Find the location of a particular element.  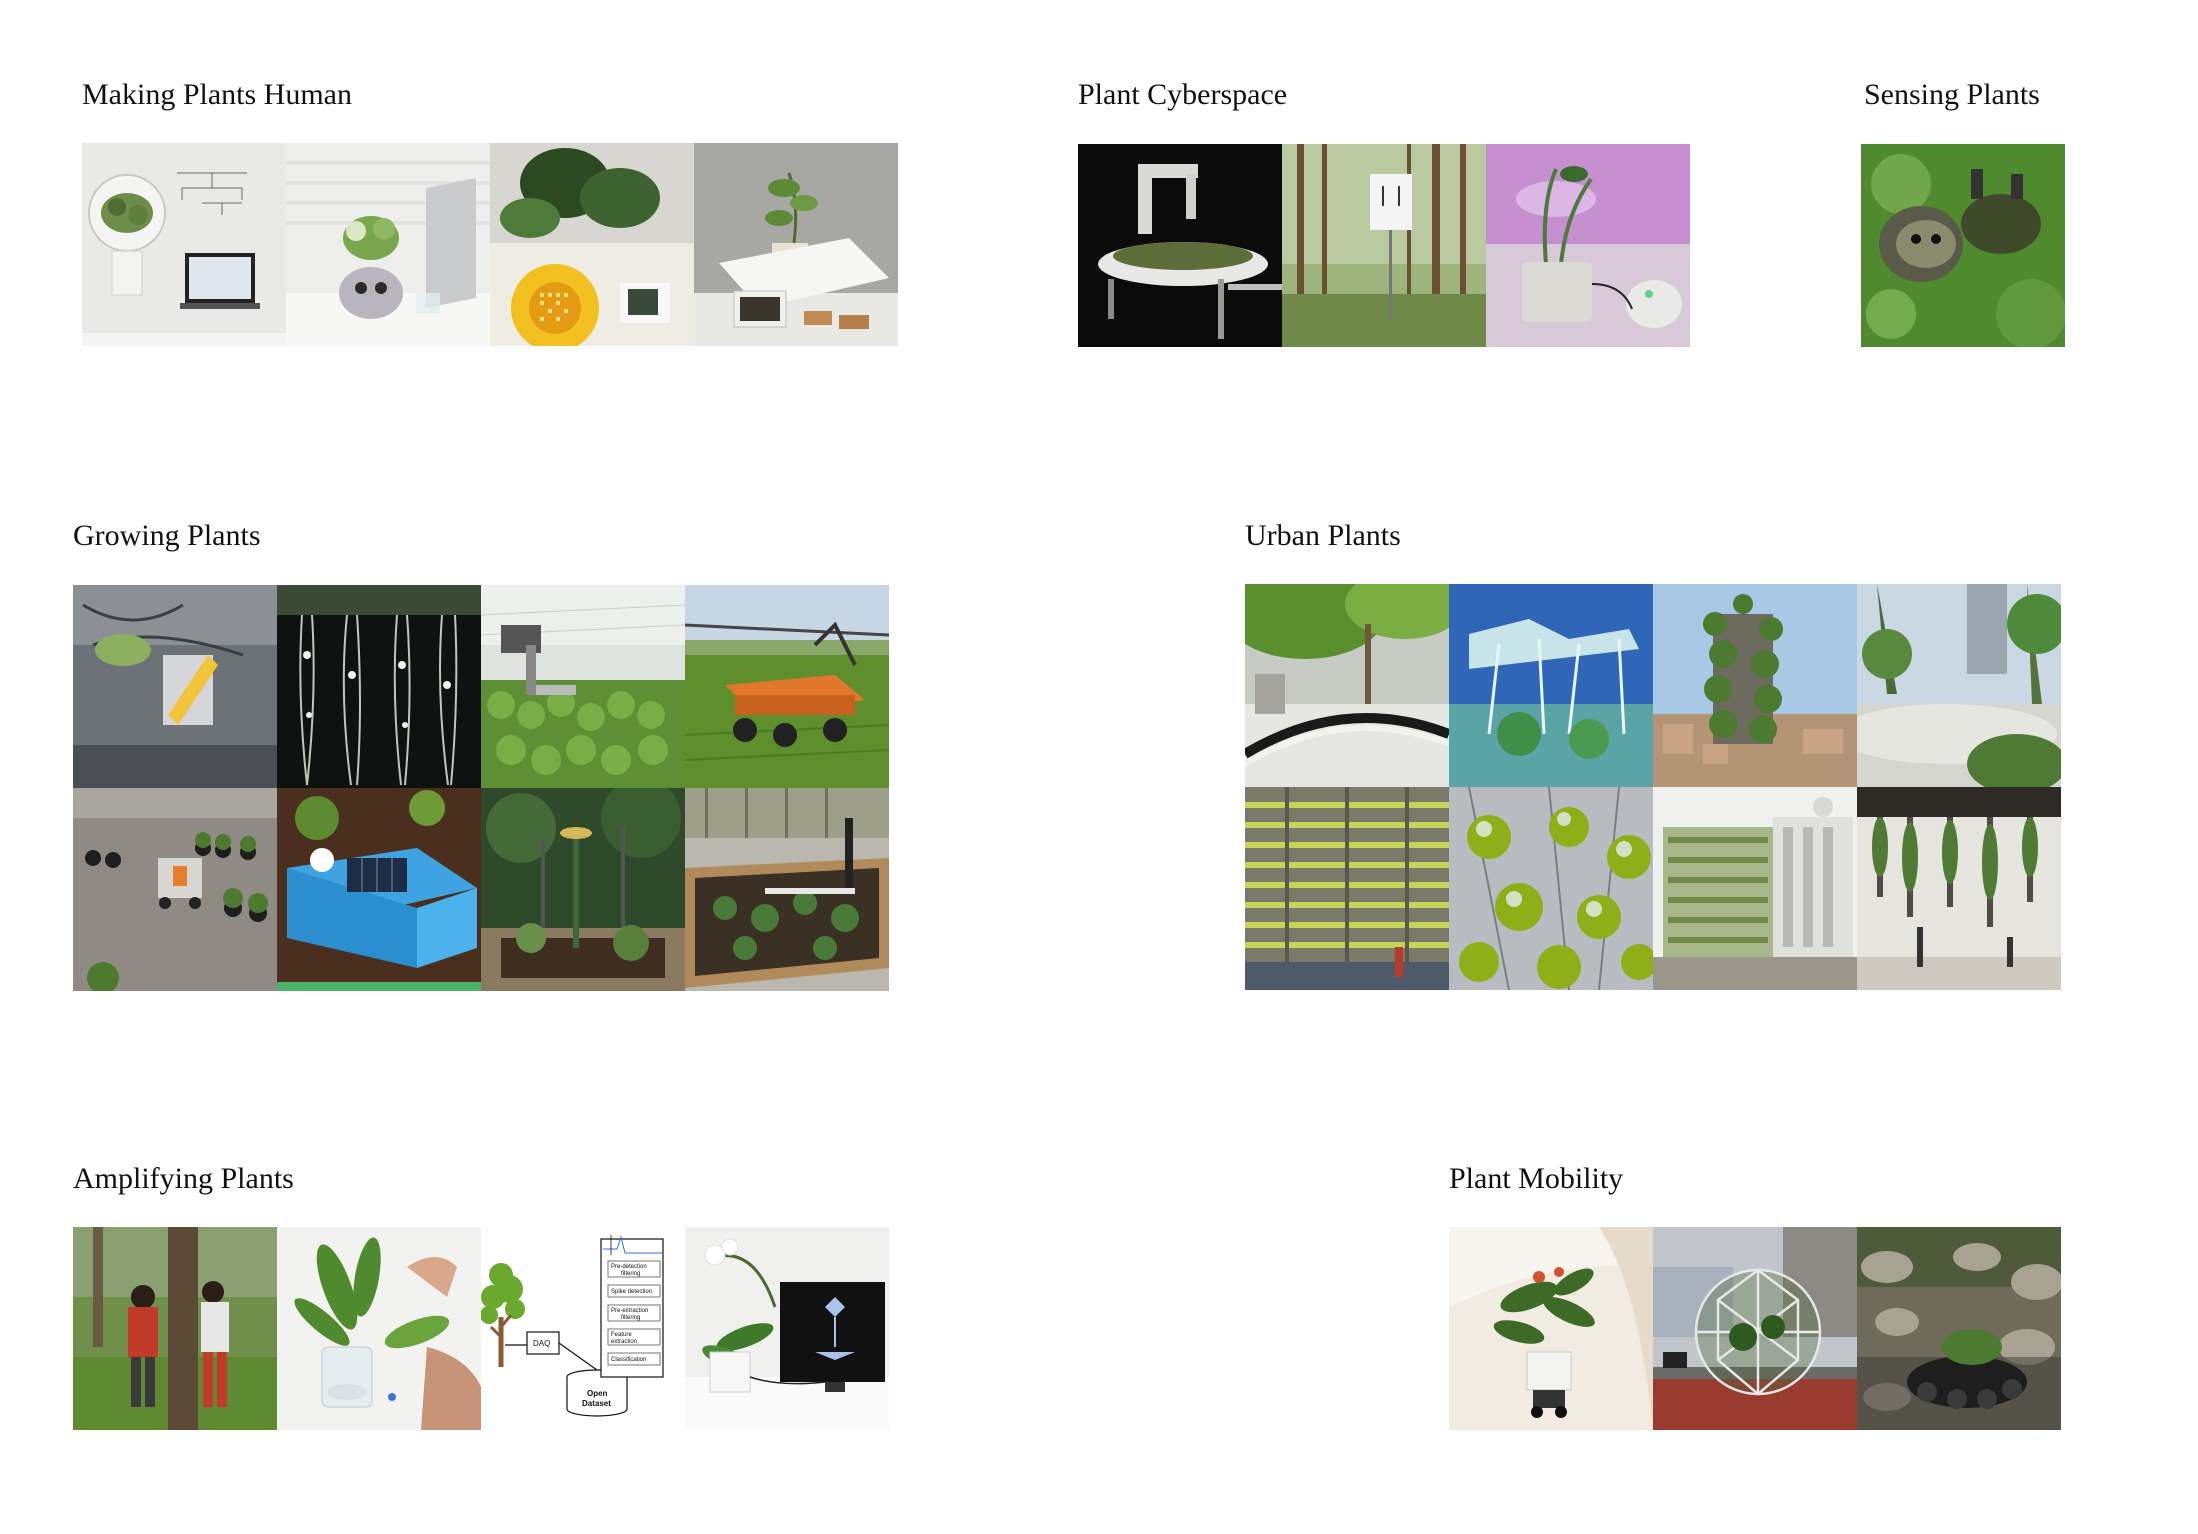

section-title: Sensing Plants is located at coordinates (1952, 94).